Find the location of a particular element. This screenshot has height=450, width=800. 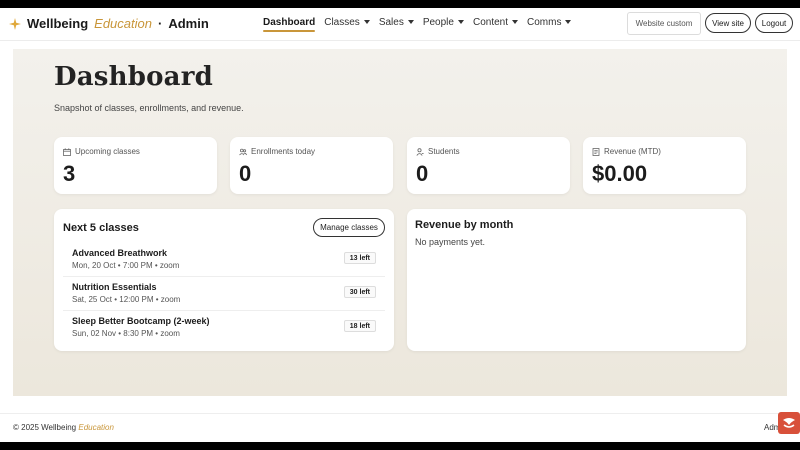

seats-left-badge: 13 left is located at coordinates (359, 258).